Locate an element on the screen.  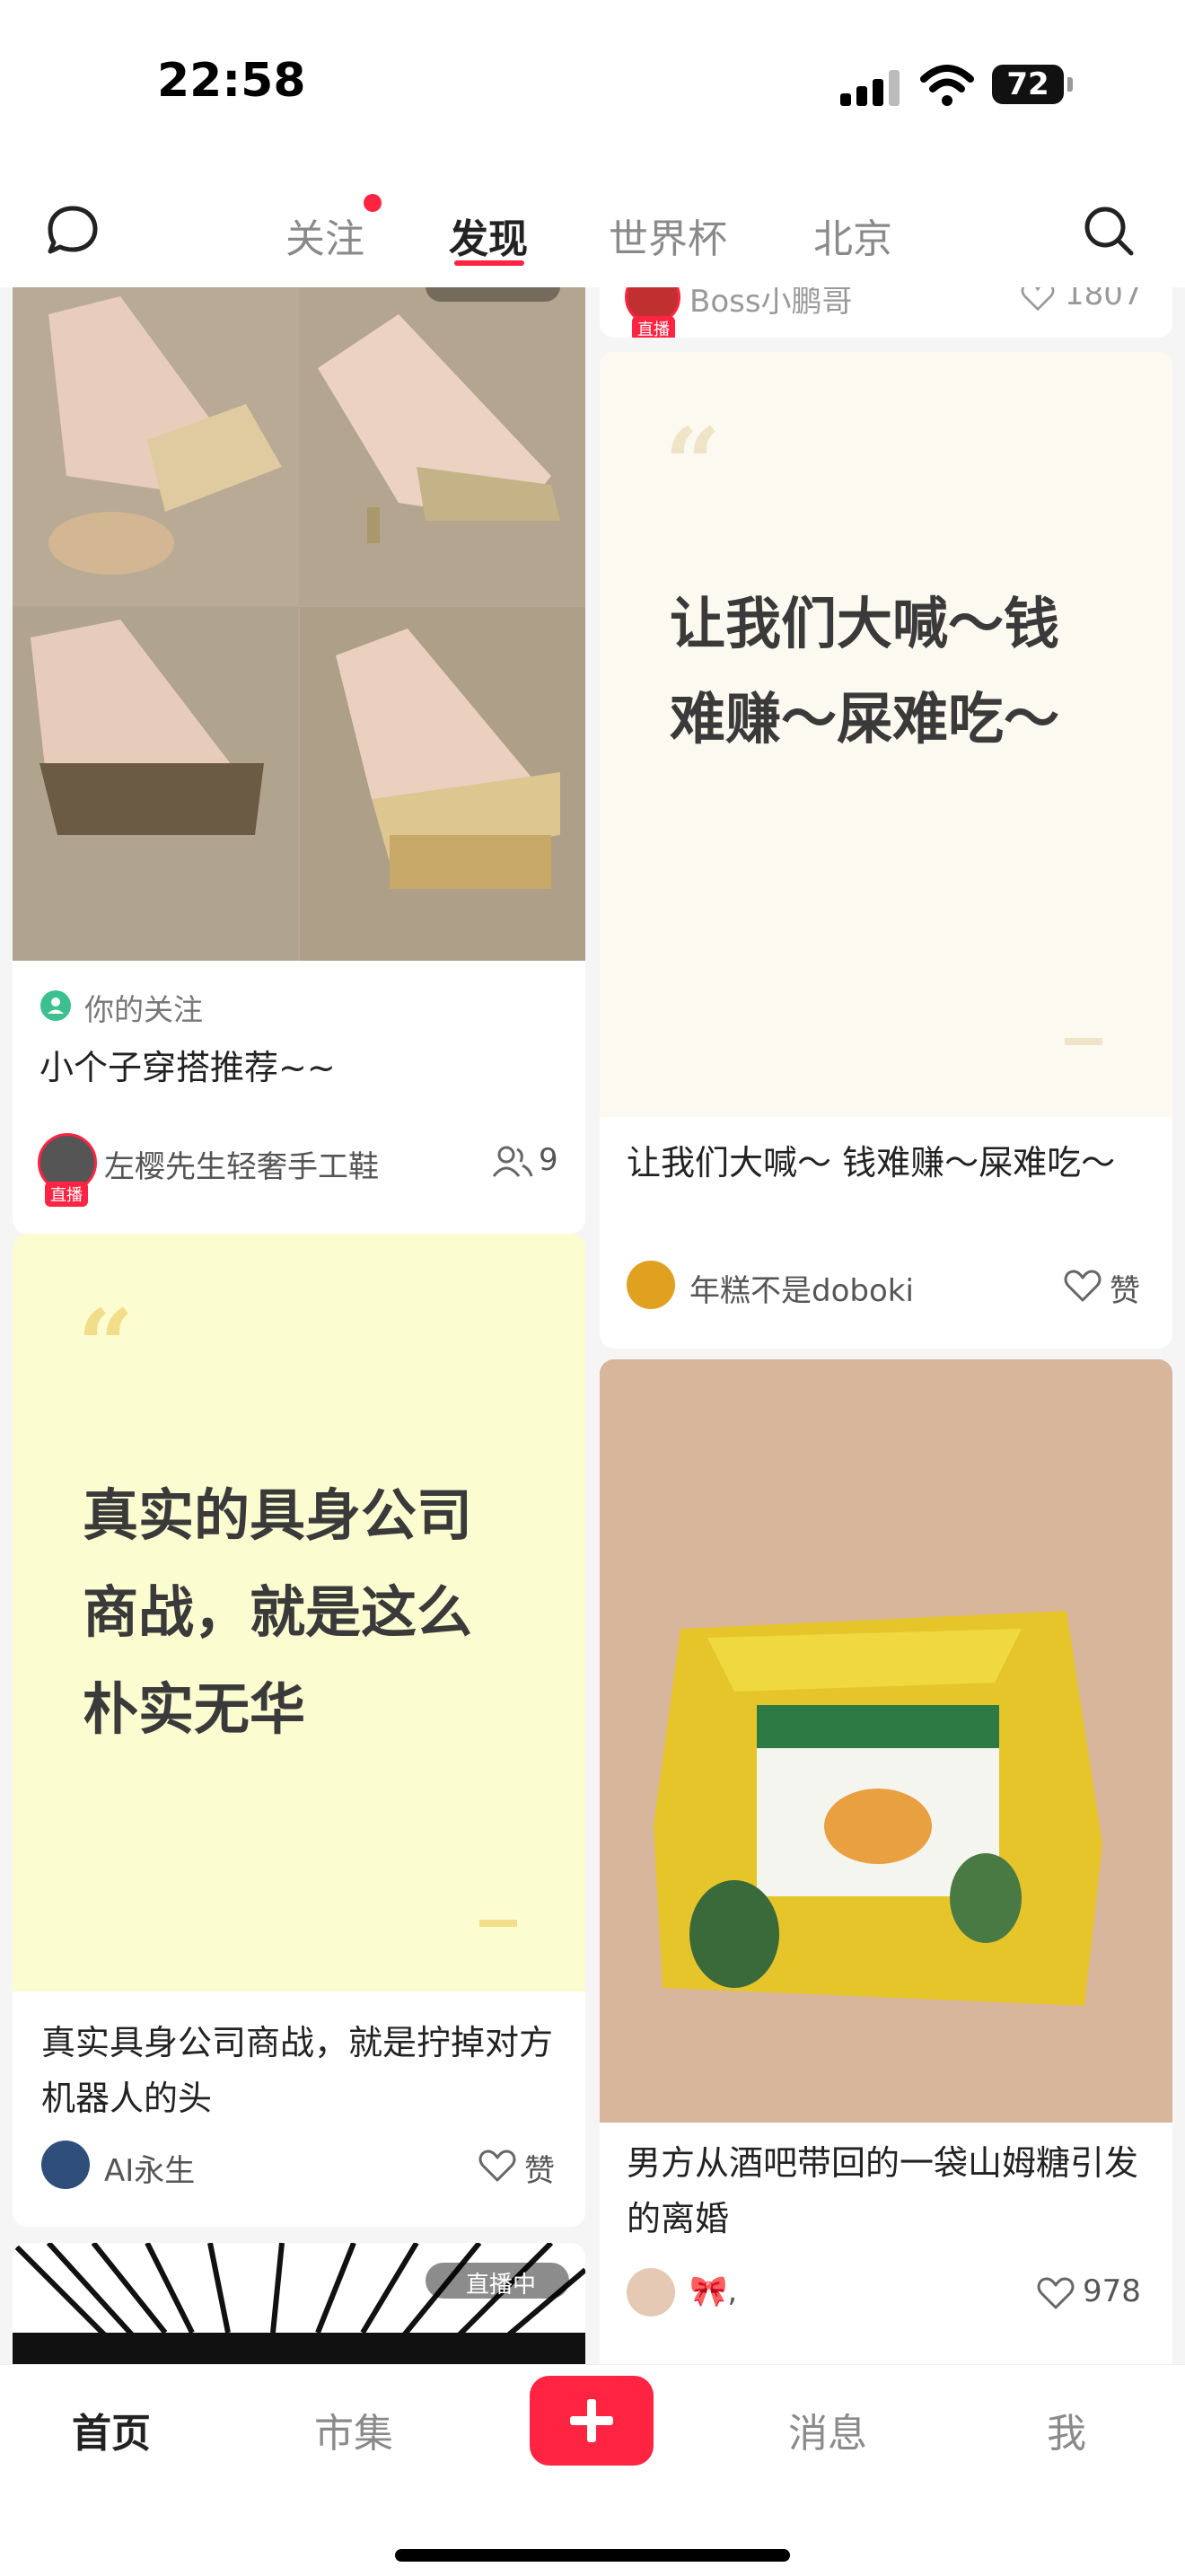
home-indicator is located at coordinates (592, 2555).